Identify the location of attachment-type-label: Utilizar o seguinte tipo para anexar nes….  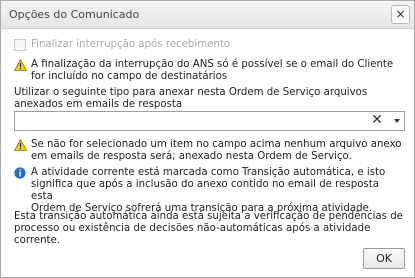
(209, 99).